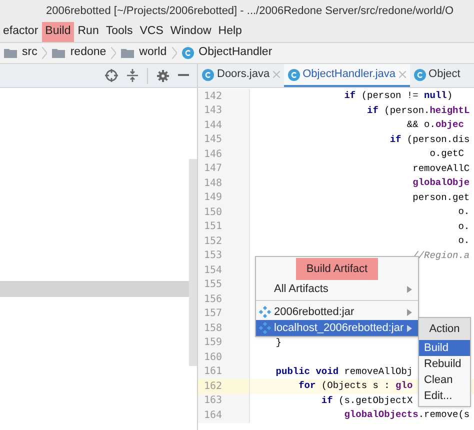 The width and height of the screenshot is (474, 430). I want to click on line-number: 158, so click(212, 329).